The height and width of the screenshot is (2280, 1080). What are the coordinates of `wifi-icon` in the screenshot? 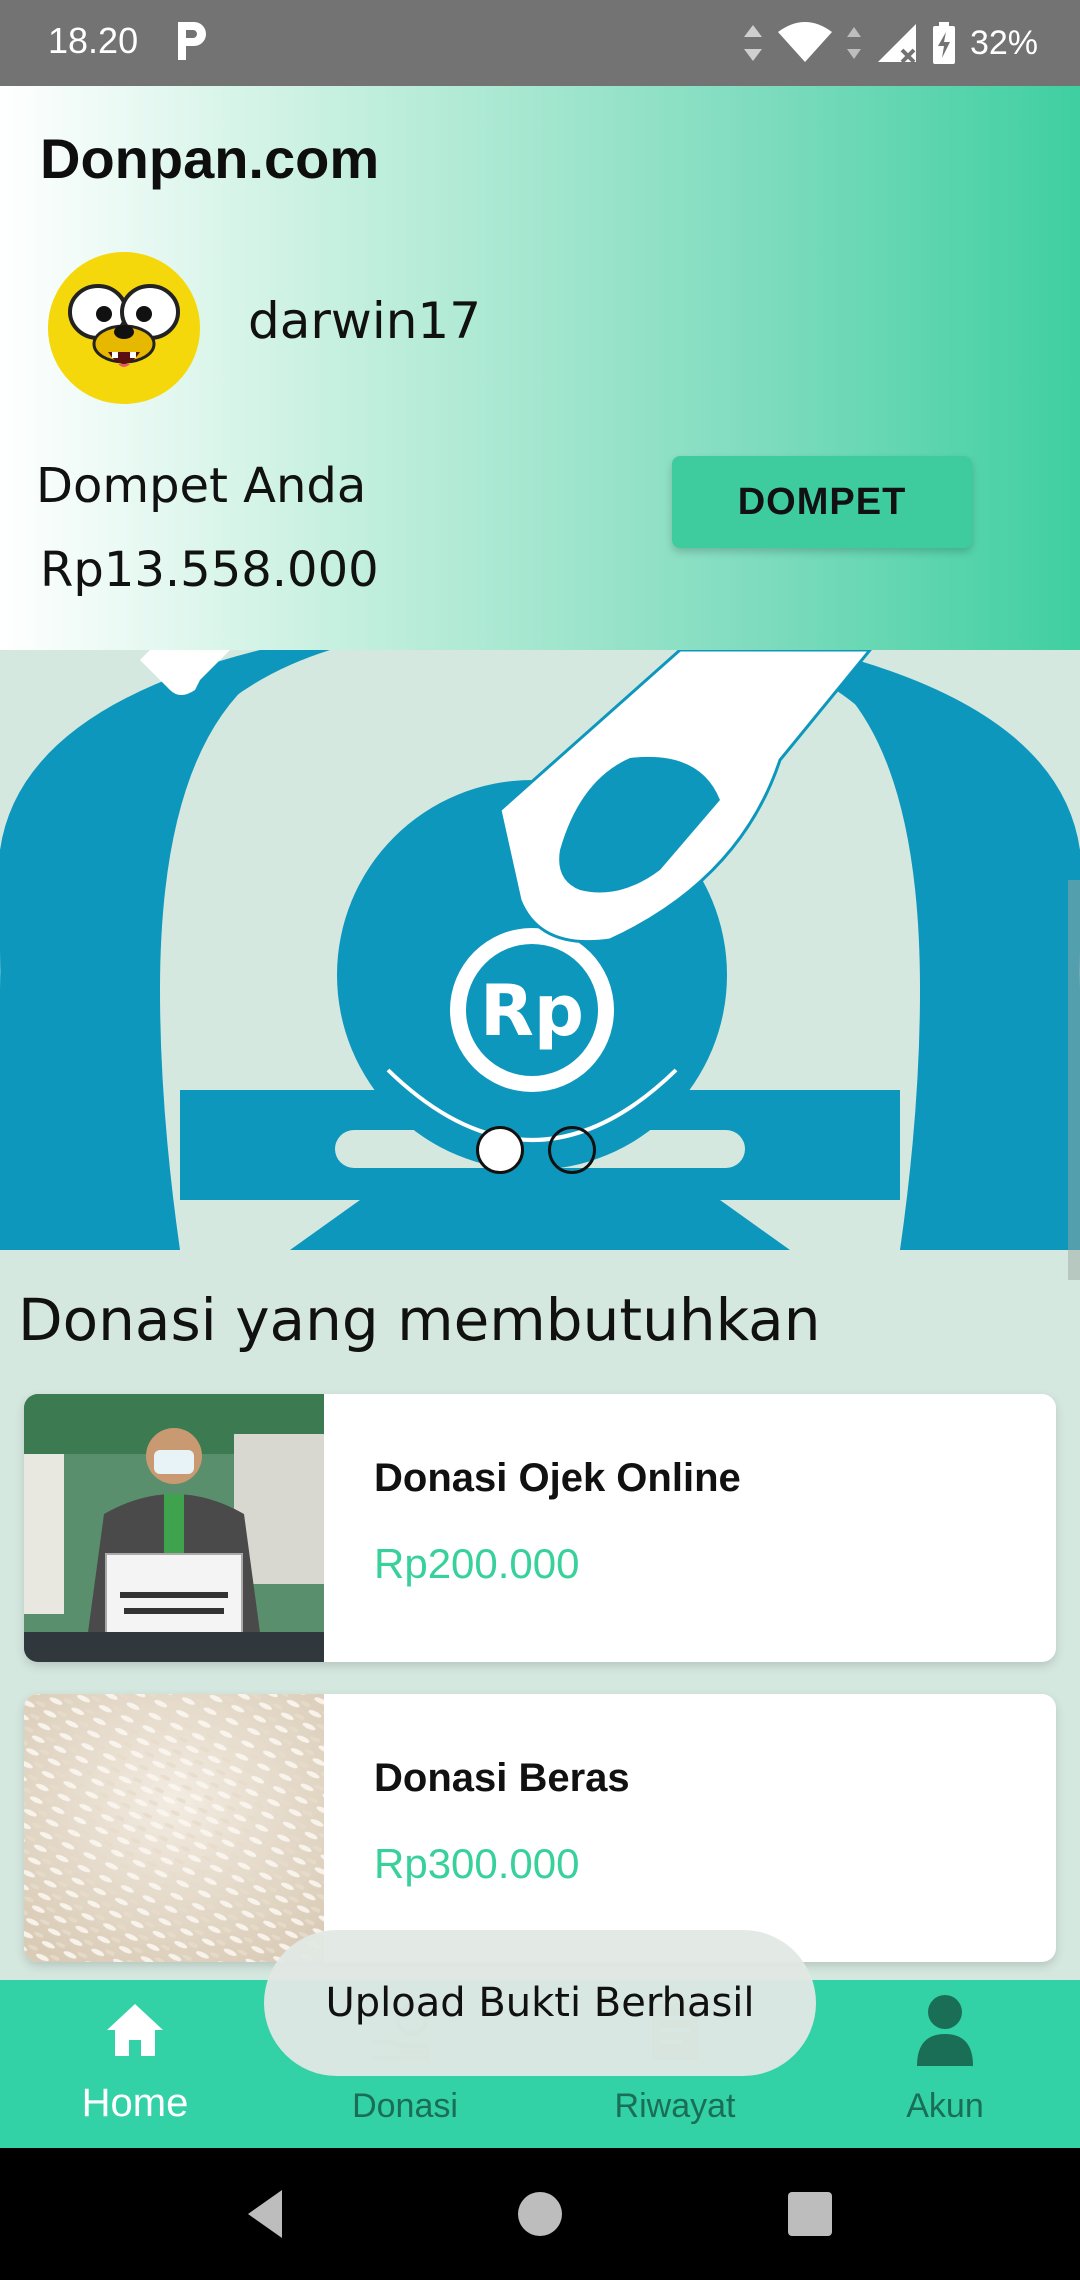 It's located at (804, 42).